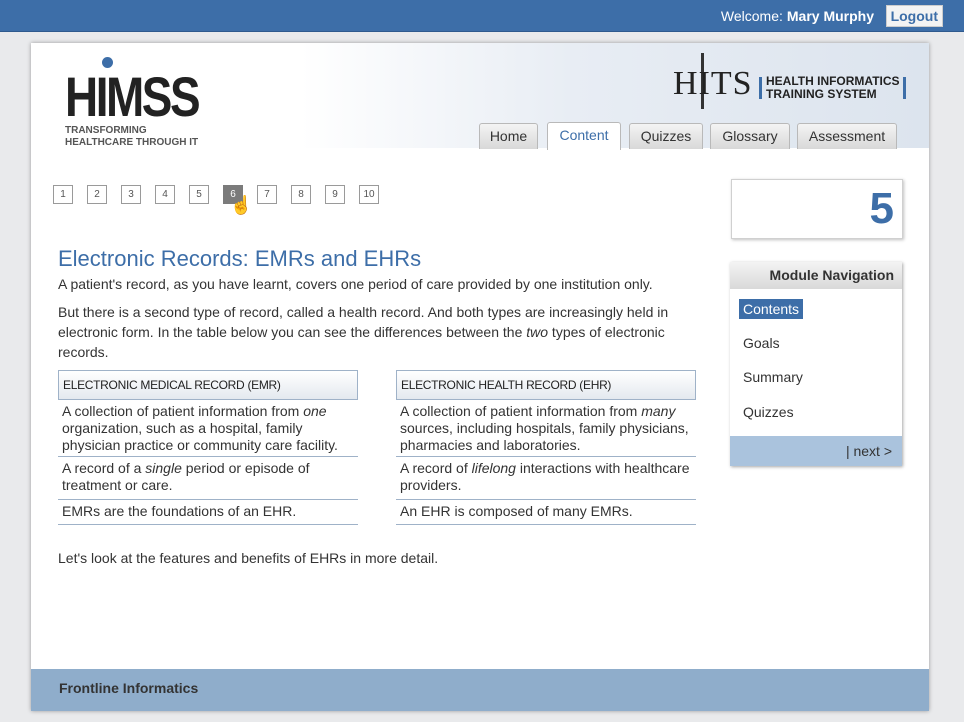  What do you see at coordinates (493, 468) in the screenshot?
I see `ehr-row-2-em: lifelong` at bounding box center [493, 468].